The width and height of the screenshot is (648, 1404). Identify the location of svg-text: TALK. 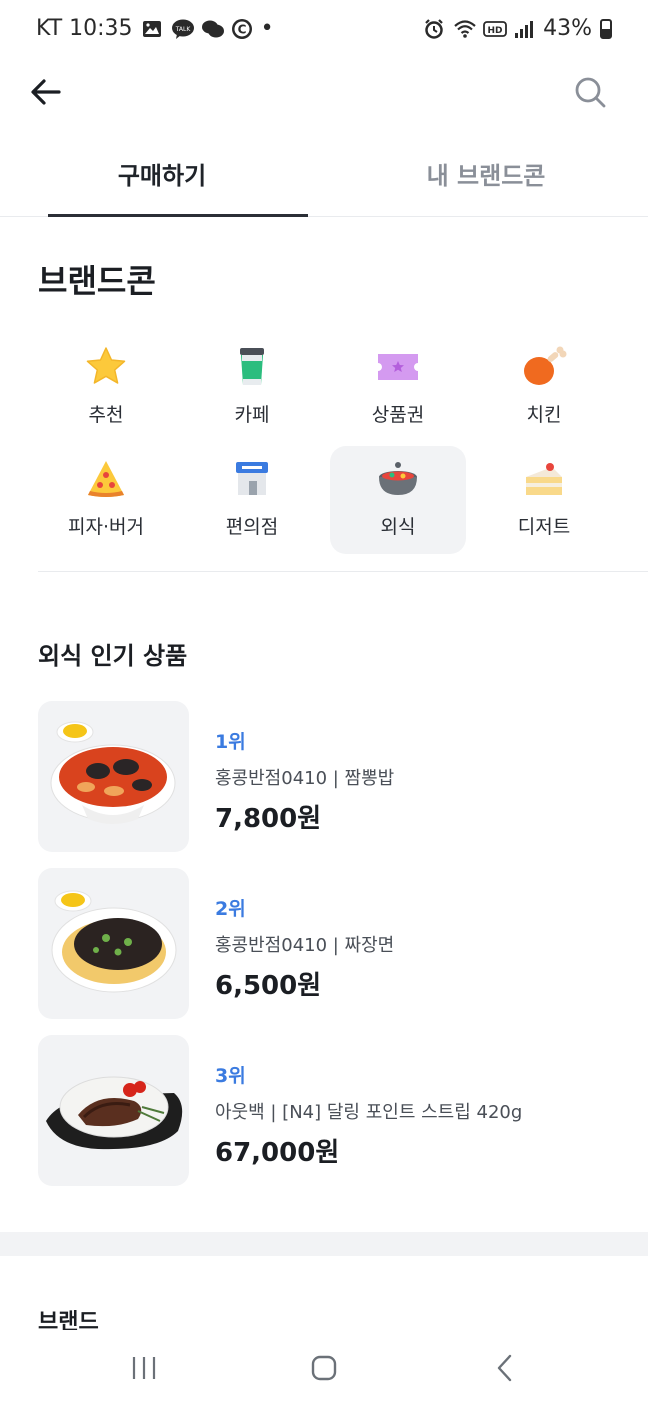
(182, 29).